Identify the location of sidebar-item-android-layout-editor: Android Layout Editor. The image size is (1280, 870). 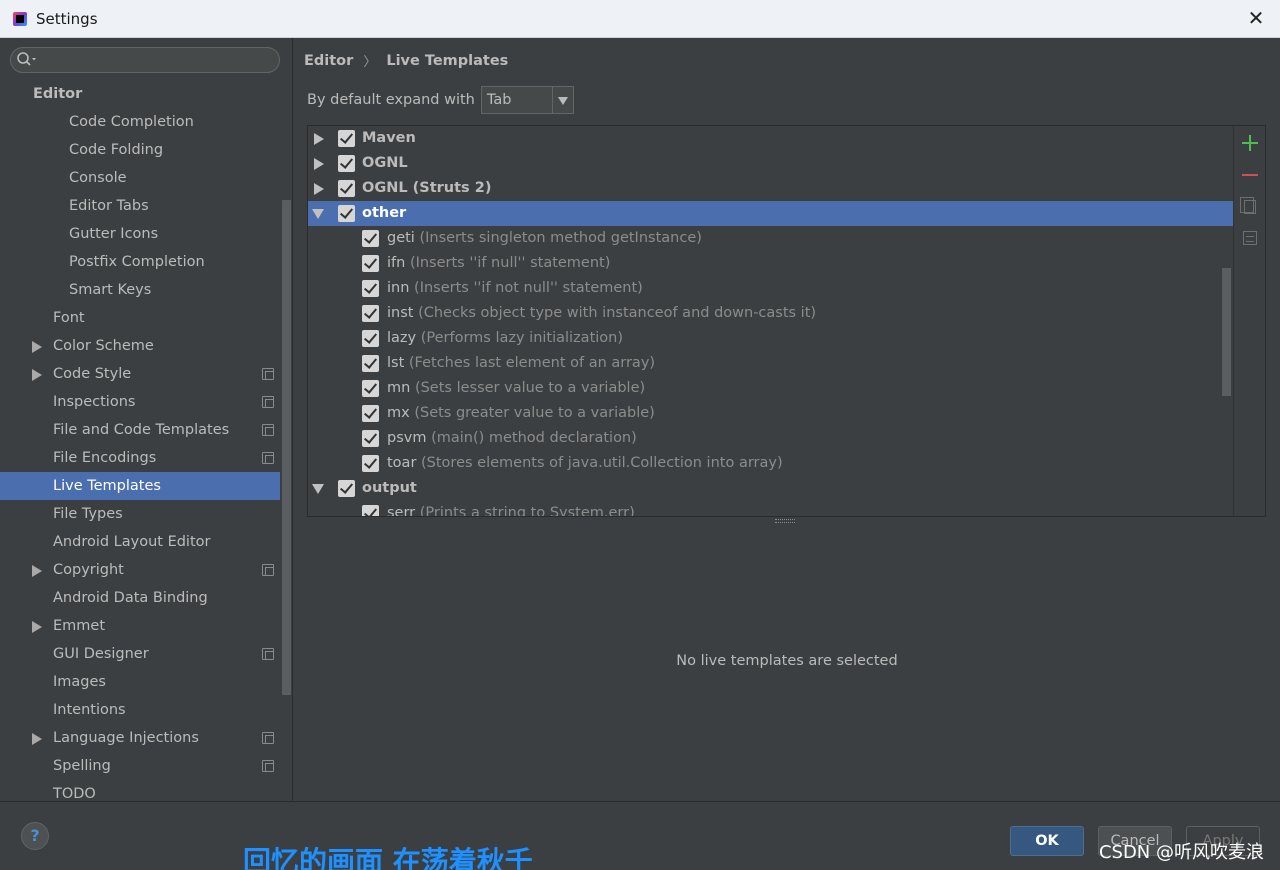
(140, 542).